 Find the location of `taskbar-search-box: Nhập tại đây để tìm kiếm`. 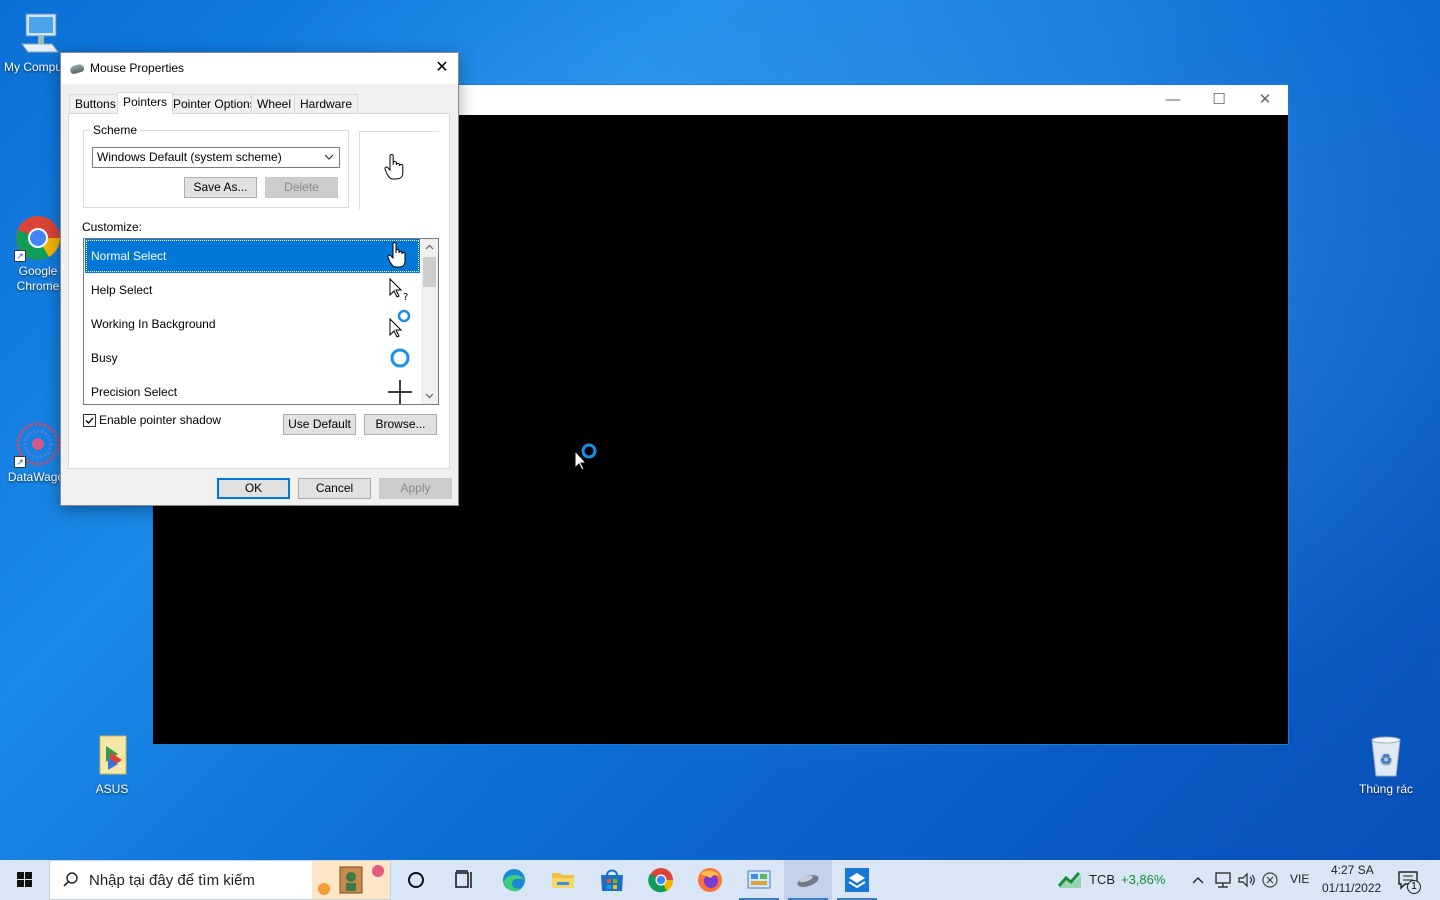

taskbar-search-box: Nhập tại đây để tìm kiếm is located at coordinates (220, 880).